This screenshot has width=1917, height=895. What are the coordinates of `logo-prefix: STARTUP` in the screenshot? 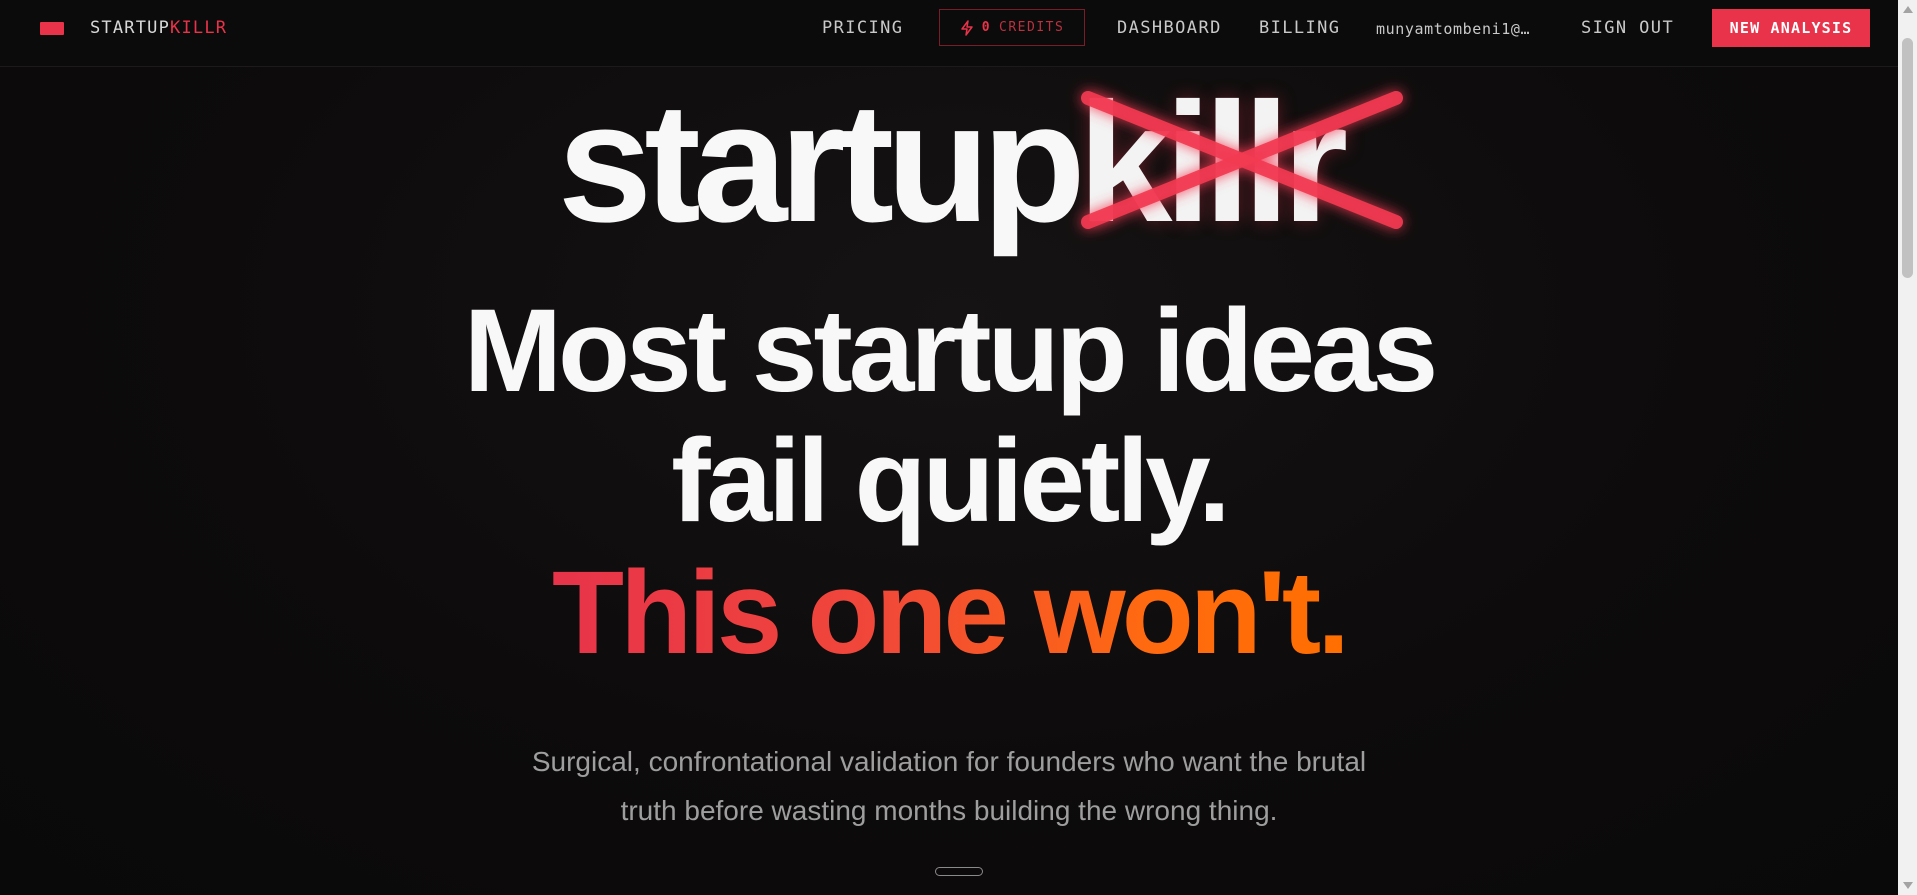 It's located at (130, 28).